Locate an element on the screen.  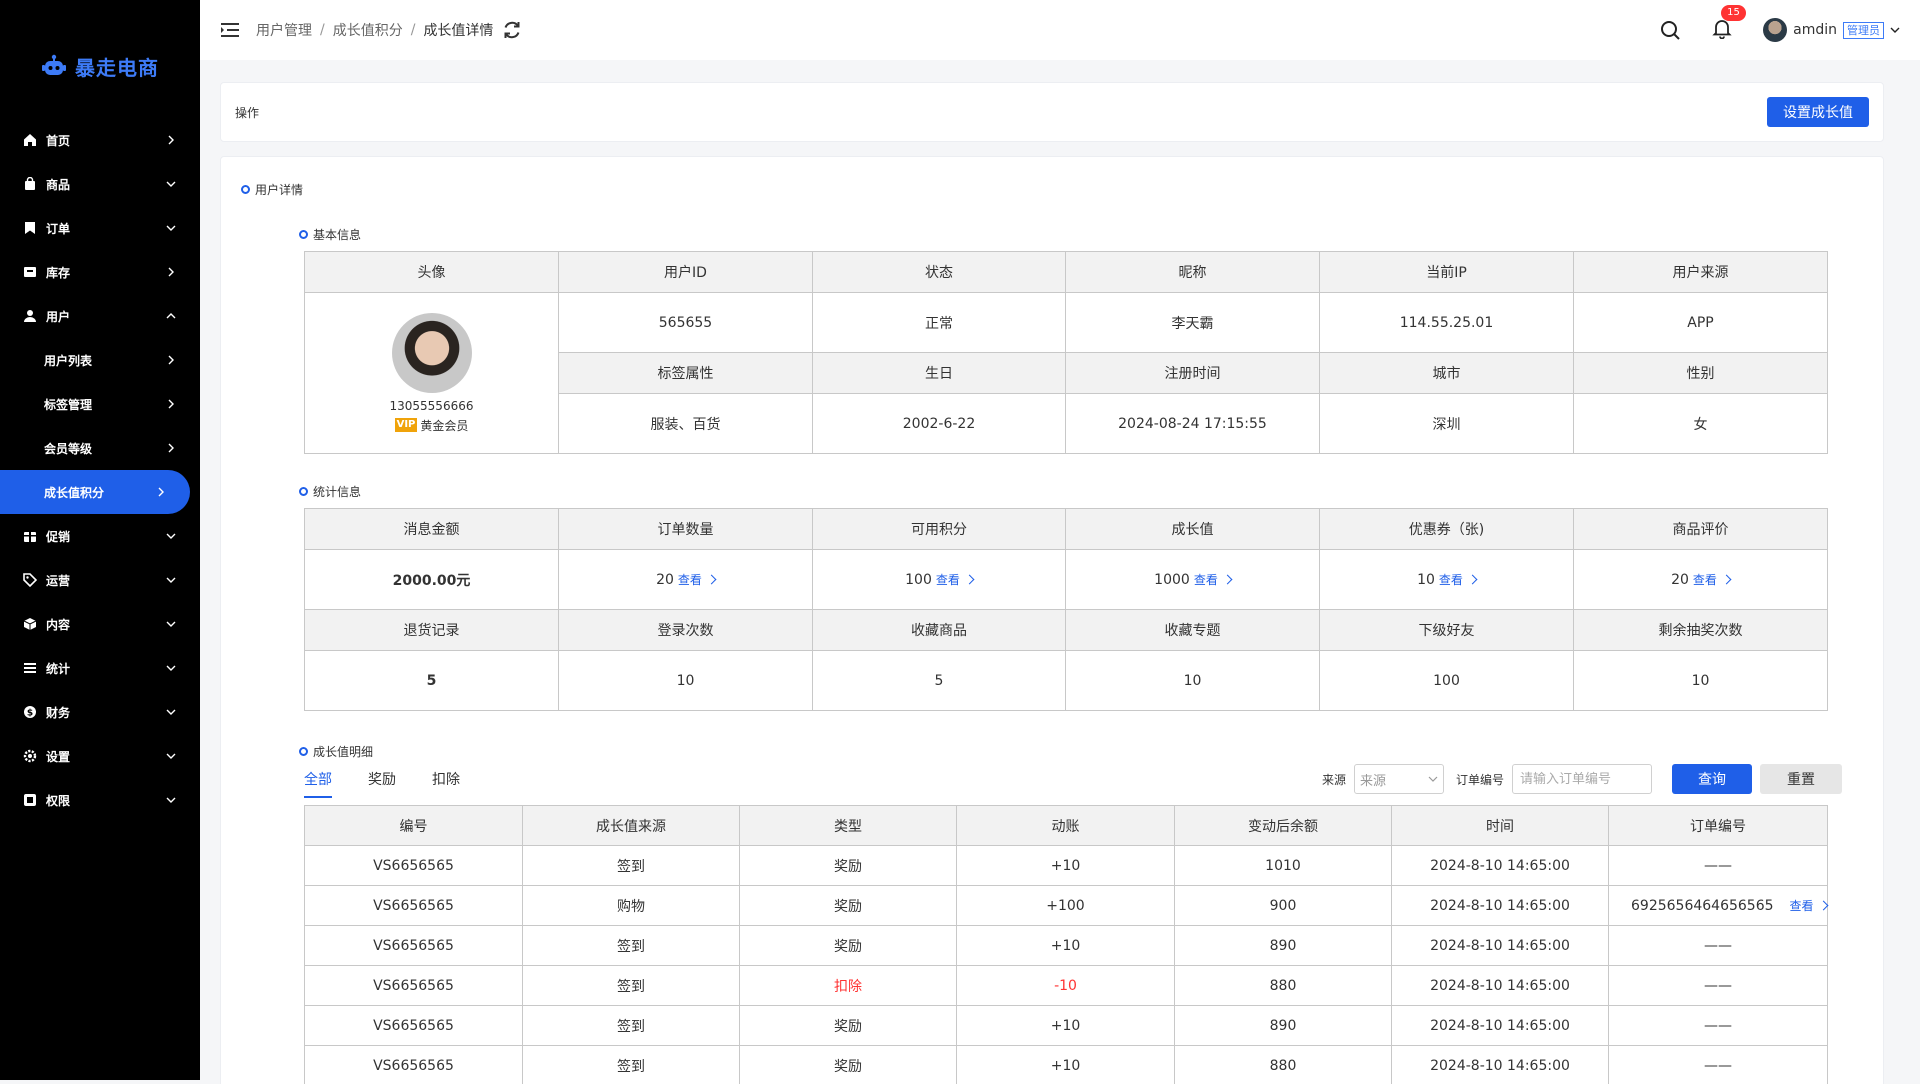
cell-balance: 890 is located at coordinates (1283, 945).